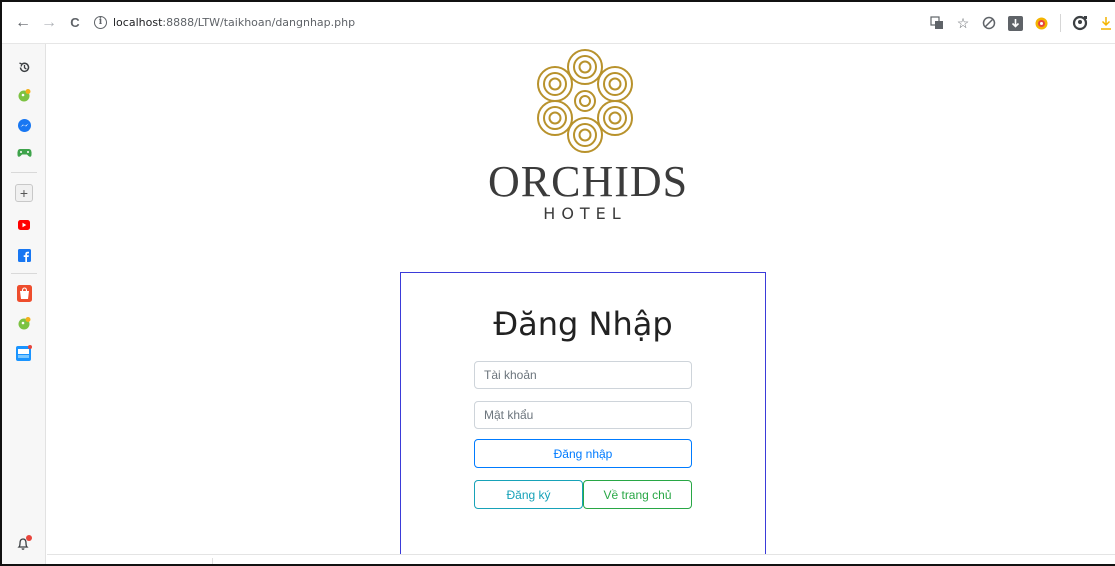 The image size is (1115, 566). What do you see at coordinates (138, 22) in the screenshot?
I see `url-host: localhost` at bounding box center [138, 22].